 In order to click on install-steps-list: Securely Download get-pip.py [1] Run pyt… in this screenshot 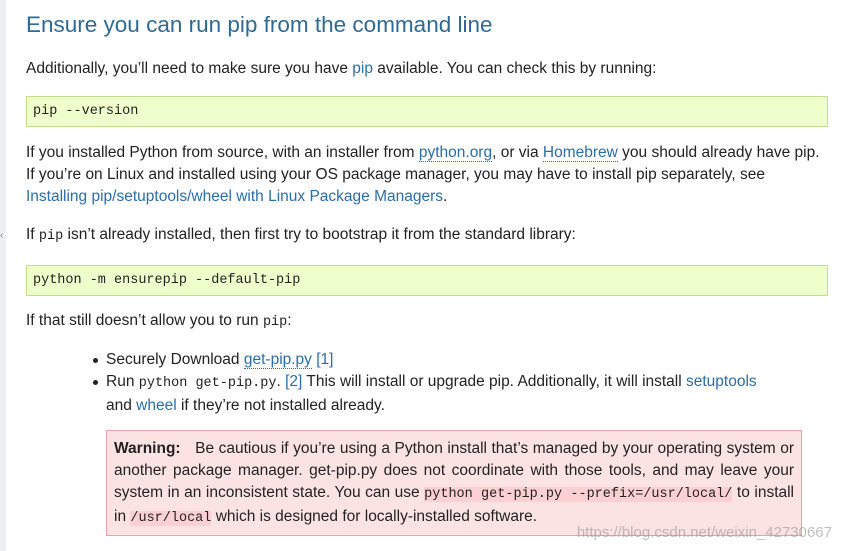, I will do `click(427, 383)`.